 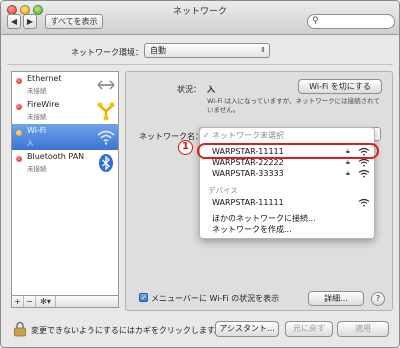 I want to click on service-item-firewire: FireWire 未接続, so click(x=65, y=111).